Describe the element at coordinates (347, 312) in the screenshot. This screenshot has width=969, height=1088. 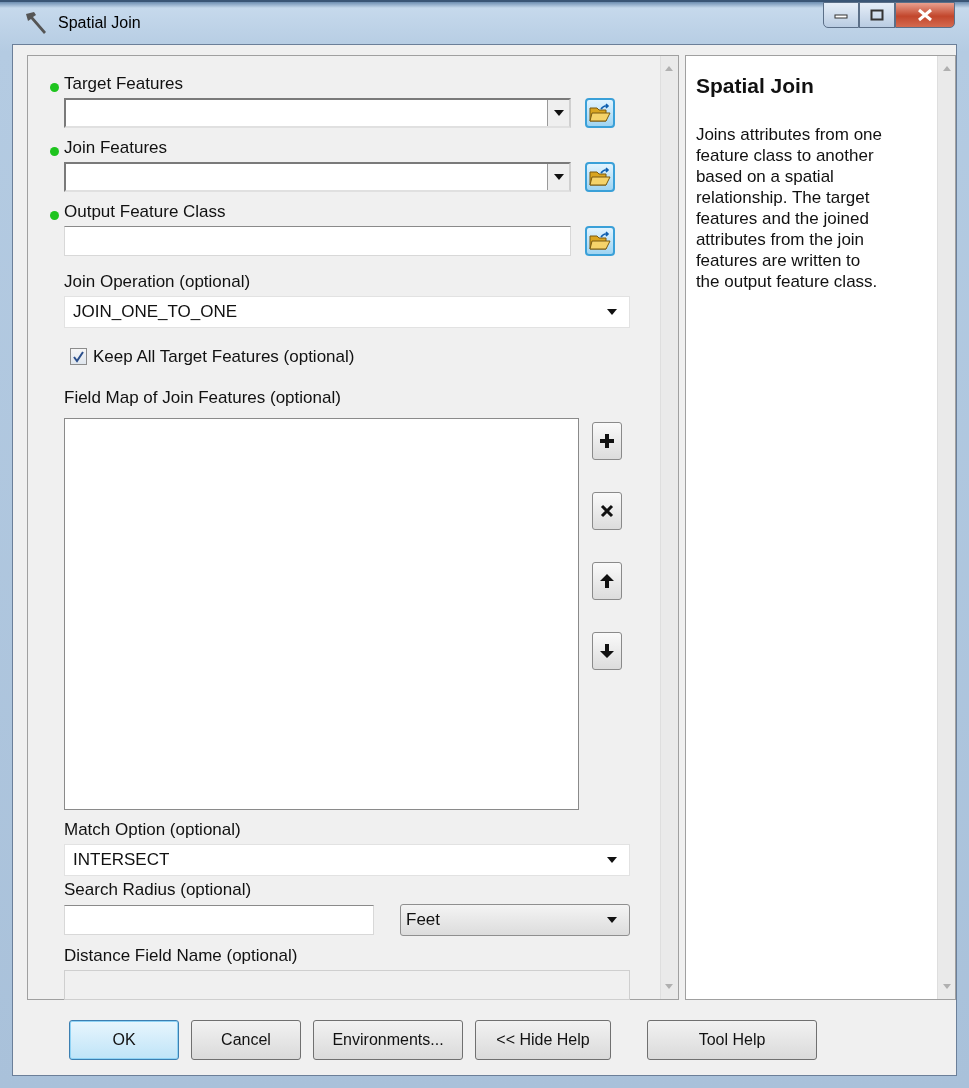
I see `dropdown-field: JOIN_ONE_TO_ONE` at that location.